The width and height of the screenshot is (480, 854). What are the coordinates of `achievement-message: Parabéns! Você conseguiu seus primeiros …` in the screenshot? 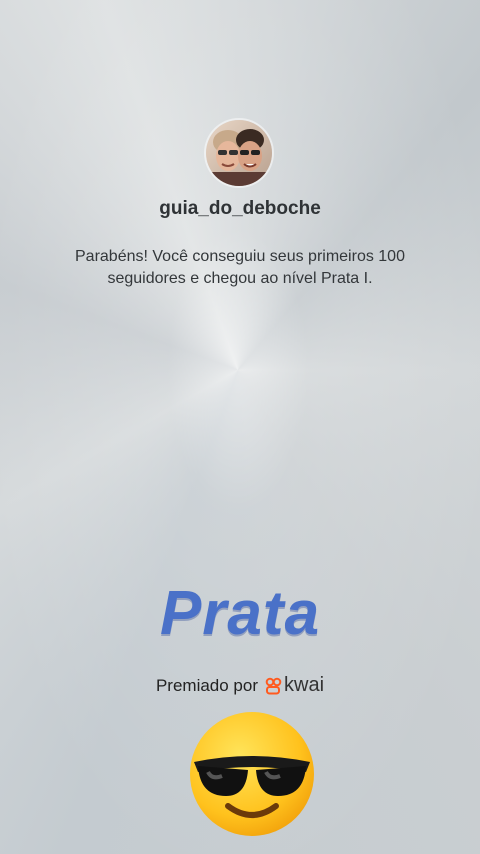 It's located at (240, 267).